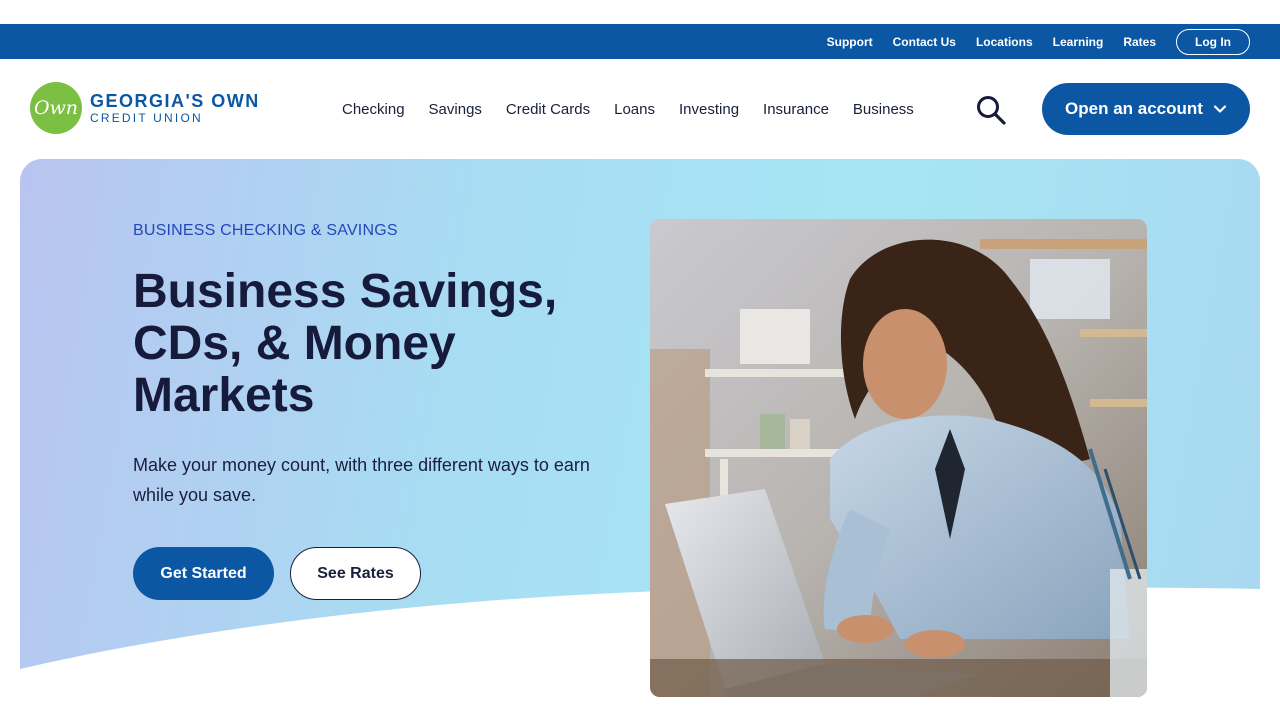  What do you see at coordinates (991, 110) in the screenshot?
I see `search-icon` at bounding box center [991, 110].